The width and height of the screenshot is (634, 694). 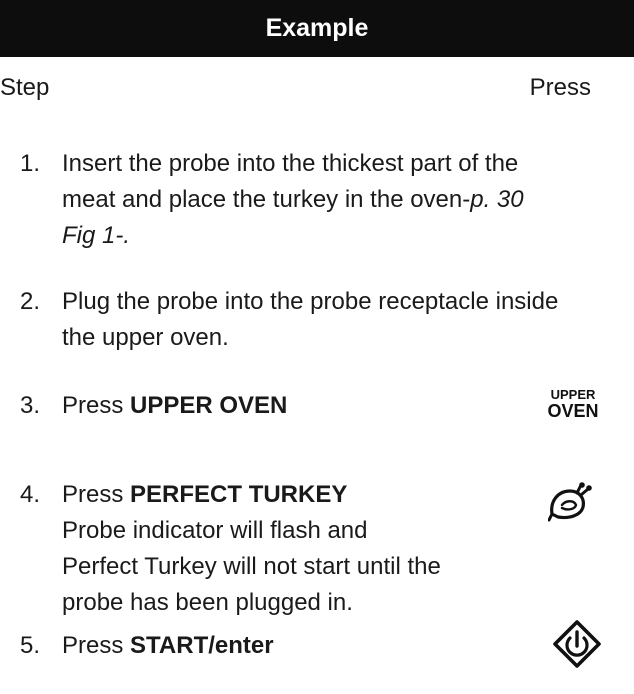 What do you see at coordinates (30, 645) in the screenshot?
I see `step-number: 5.` at bounding box center [30, 645].